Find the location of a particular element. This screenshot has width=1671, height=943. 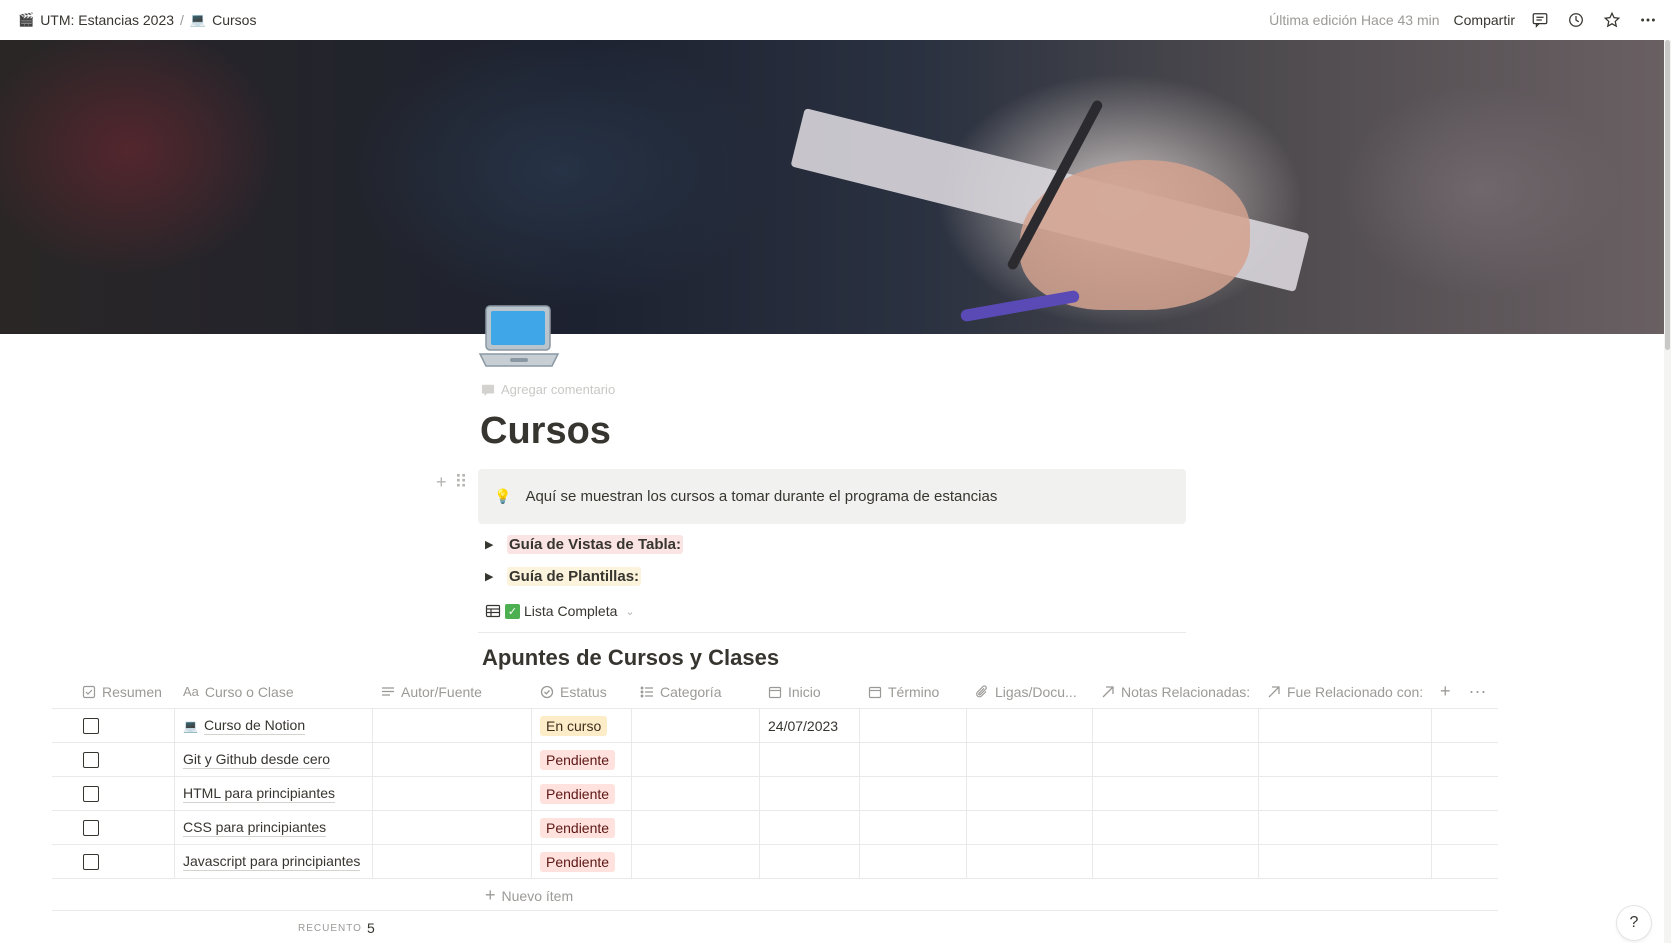

share-button: Compartir is located at coordinates (1484, 20).